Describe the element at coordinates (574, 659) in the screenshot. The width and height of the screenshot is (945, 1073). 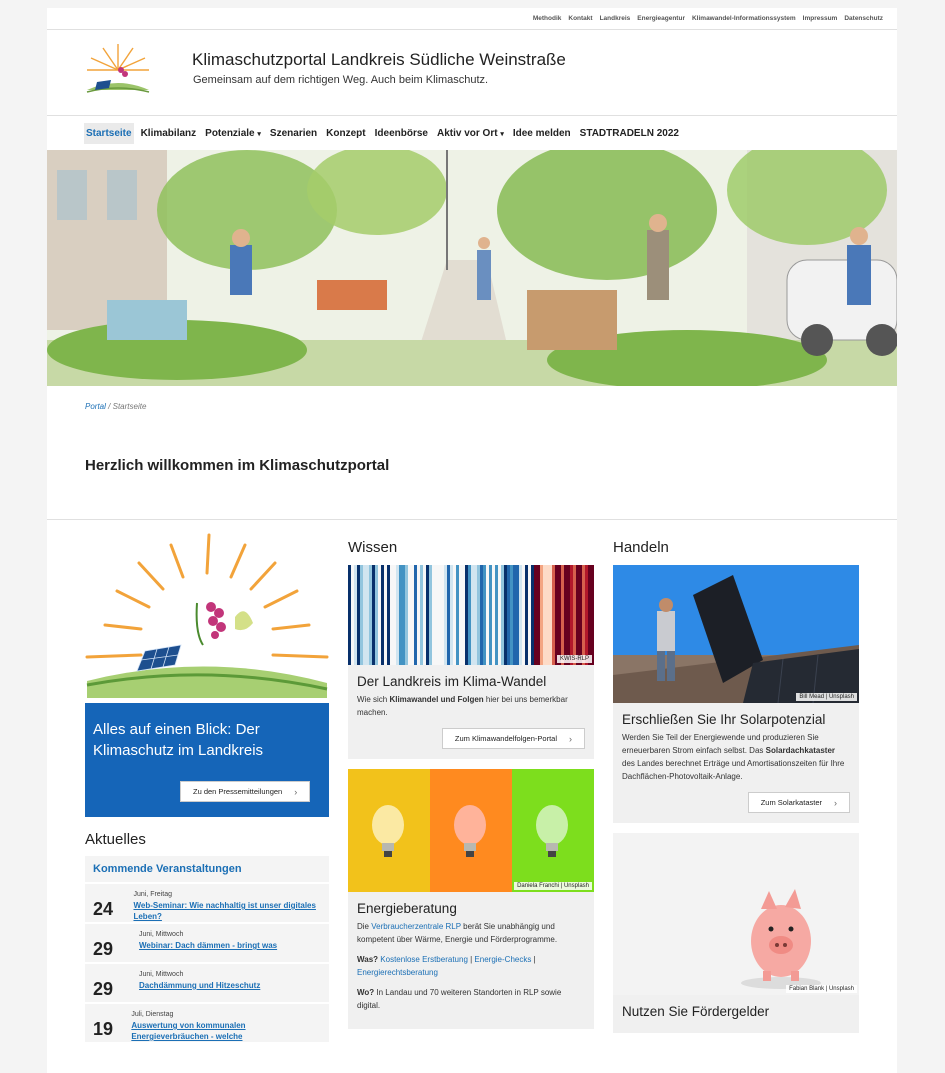
I see `image-credit: KWIS-RLP` at that location.